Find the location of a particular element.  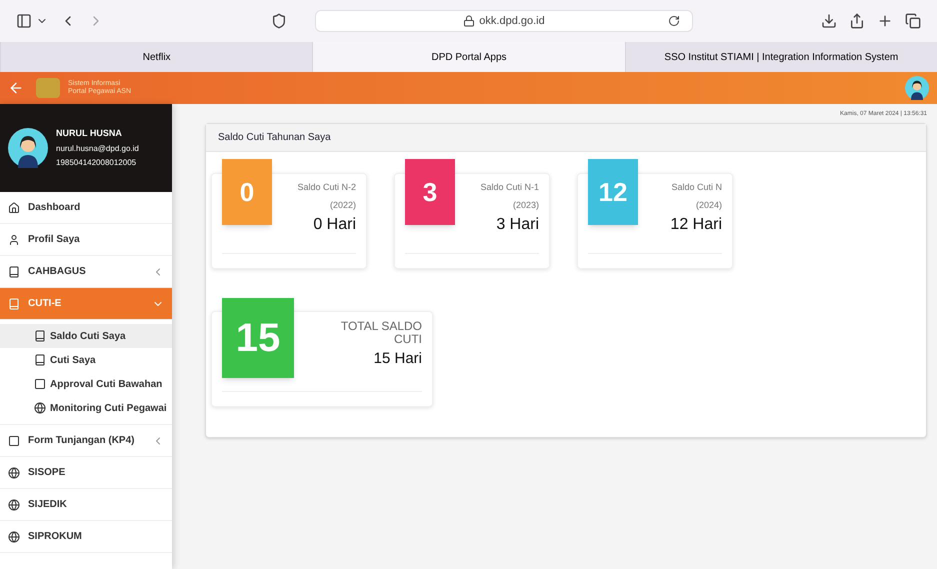

stat-label: Saldo Cuti N is located at coordinates (696, 187).